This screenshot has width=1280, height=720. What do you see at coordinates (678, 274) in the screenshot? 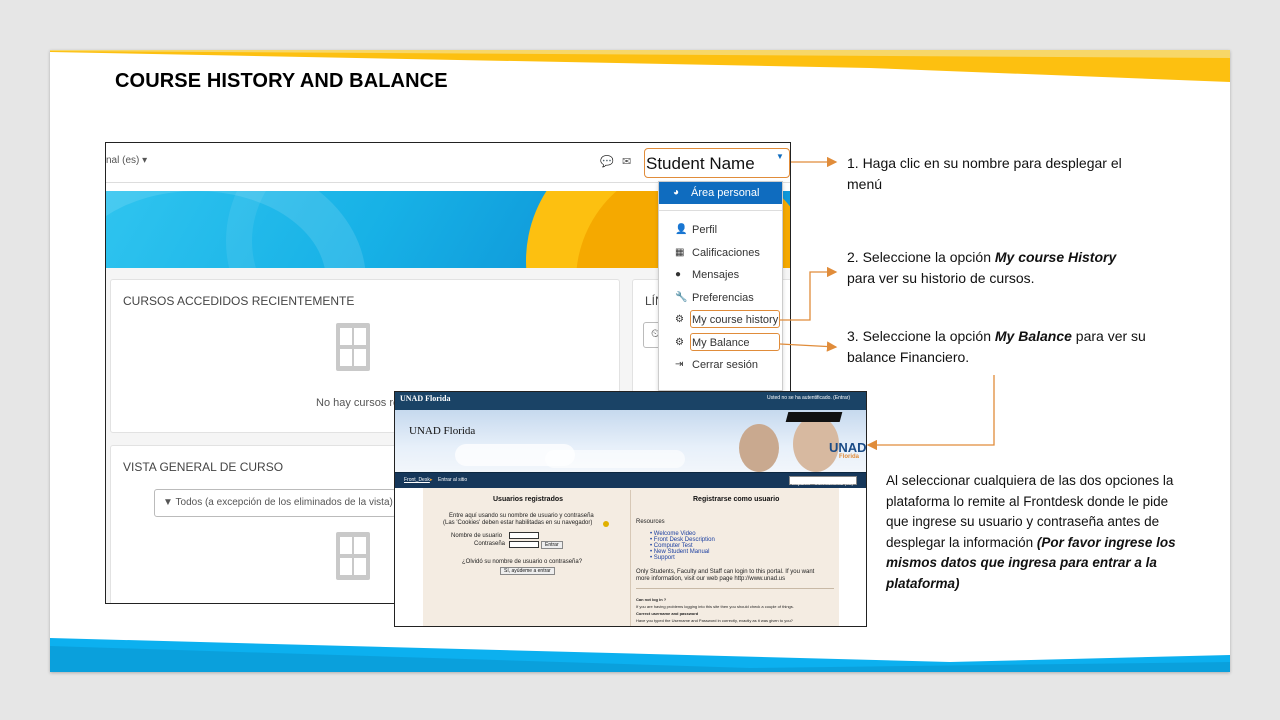
I see `chat-bubble-icon: ●` at bounding box center [678, 274].